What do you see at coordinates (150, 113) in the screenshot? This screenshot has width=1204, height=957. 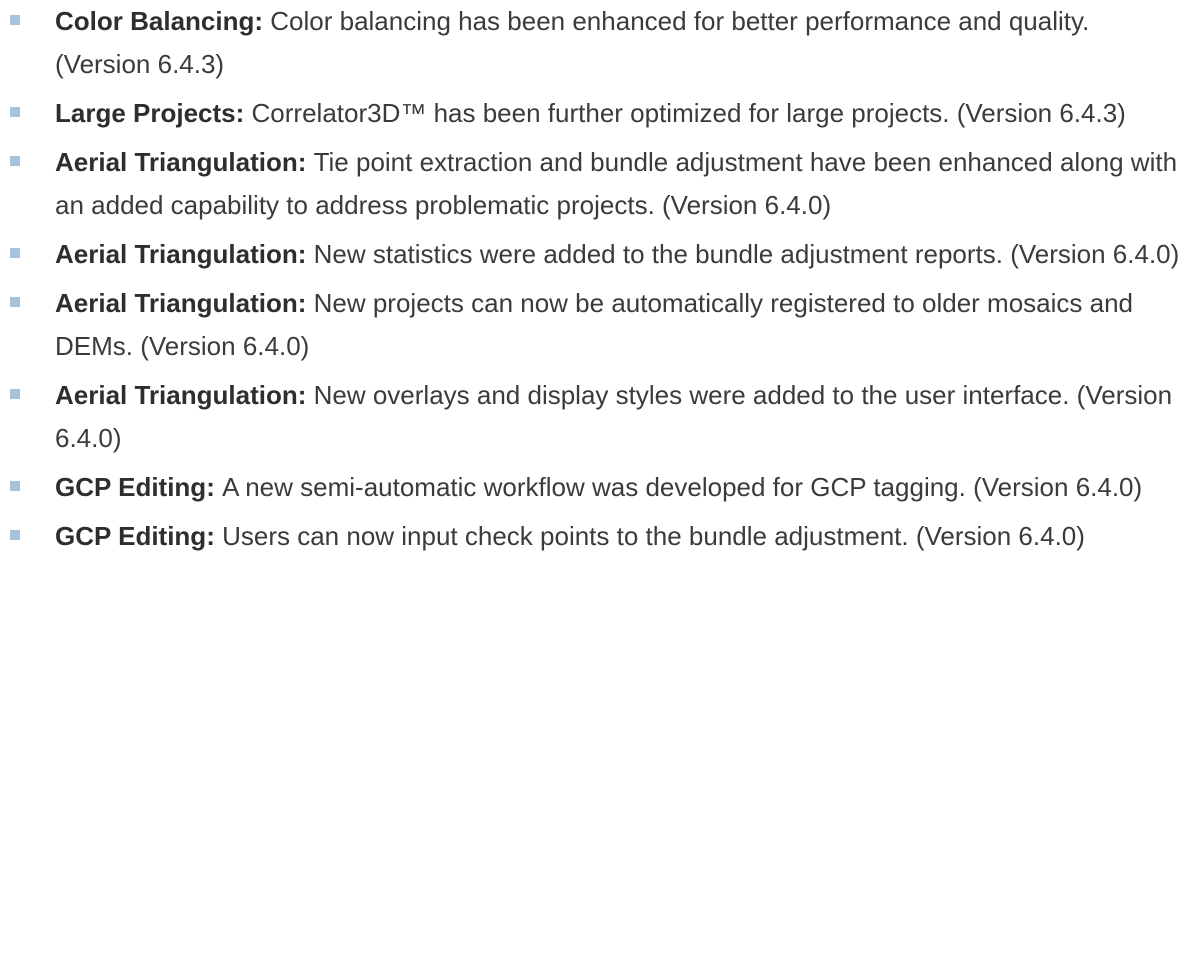 I see `feature-category: Large Projects:` at bounding box center [150, 113].